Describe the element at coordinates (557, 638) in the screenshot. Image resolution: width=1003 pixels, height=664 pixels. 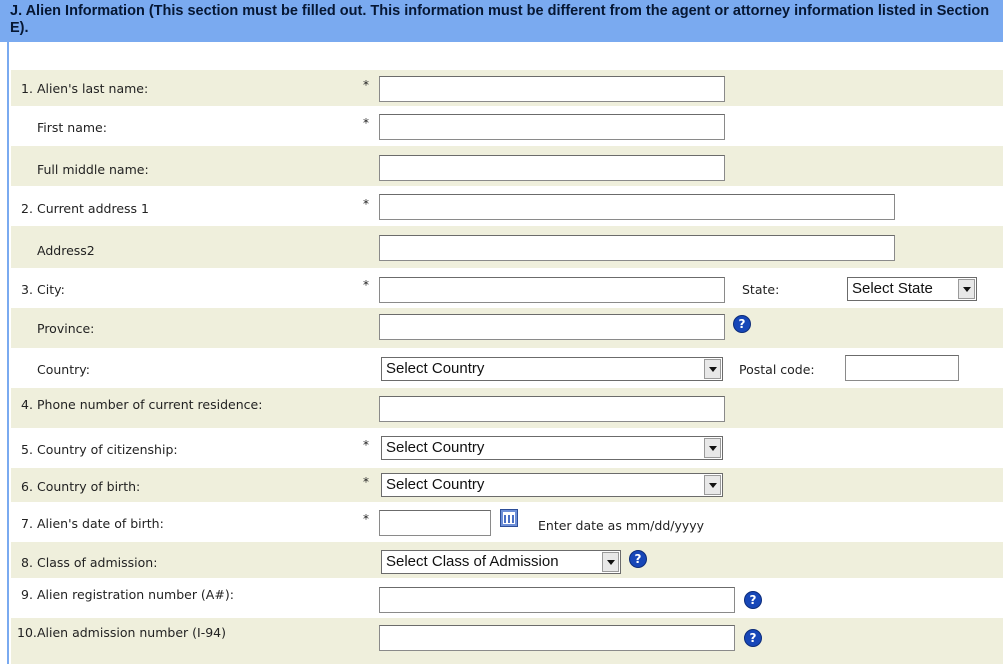
I see `admission-number-input` at that location.